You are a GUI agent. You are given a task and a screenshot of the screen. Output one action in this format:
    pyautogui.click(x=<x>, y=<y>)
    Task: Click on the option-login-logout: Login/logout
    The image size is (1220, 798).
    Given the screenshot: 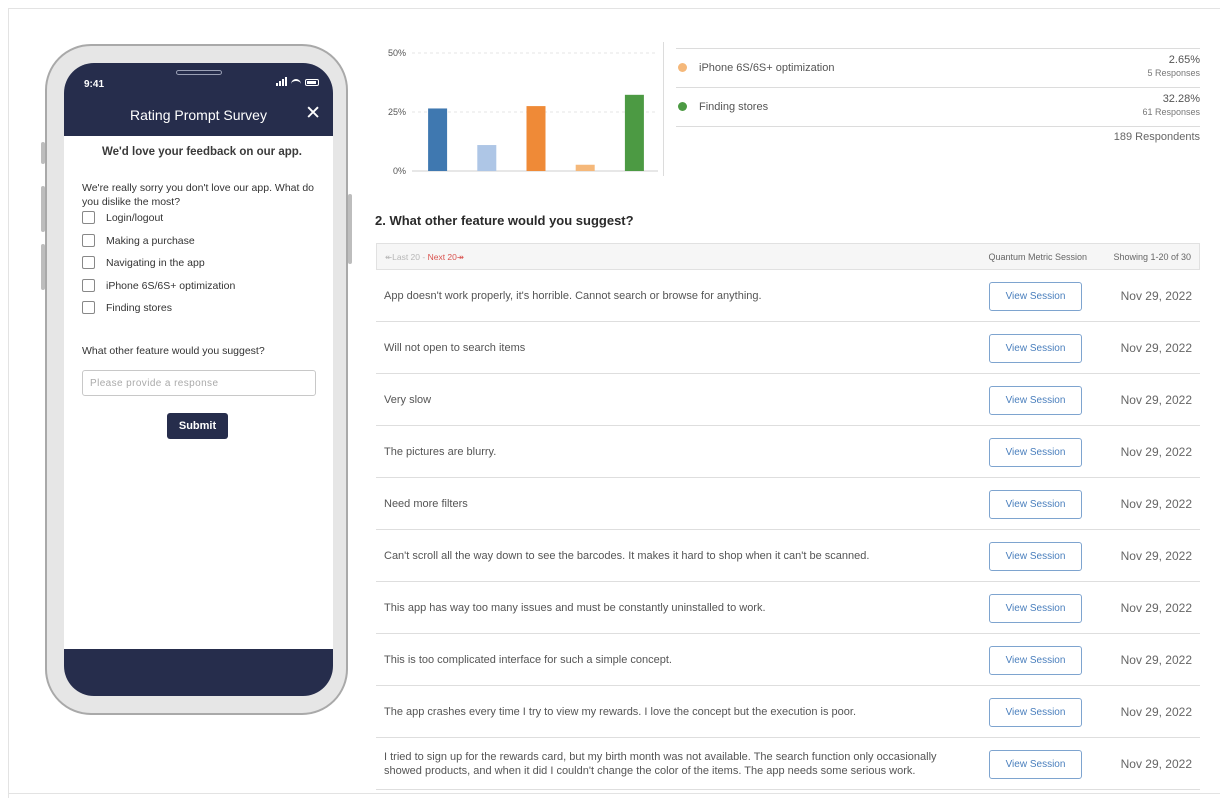 What is the action you would take?
    pyautogui.click(x=122, y=217)
    